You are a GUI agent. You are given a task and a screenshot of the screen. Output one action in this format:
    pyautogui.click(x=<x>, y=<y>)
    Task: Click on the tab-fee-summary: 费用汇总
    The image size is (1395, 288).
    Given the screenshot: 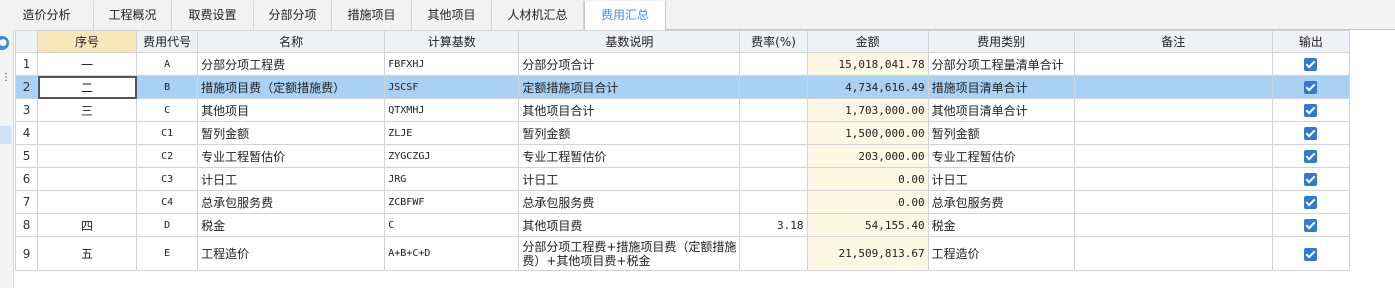 What is the action you would take?
    pyautogui.click(x=625, y=16)
    